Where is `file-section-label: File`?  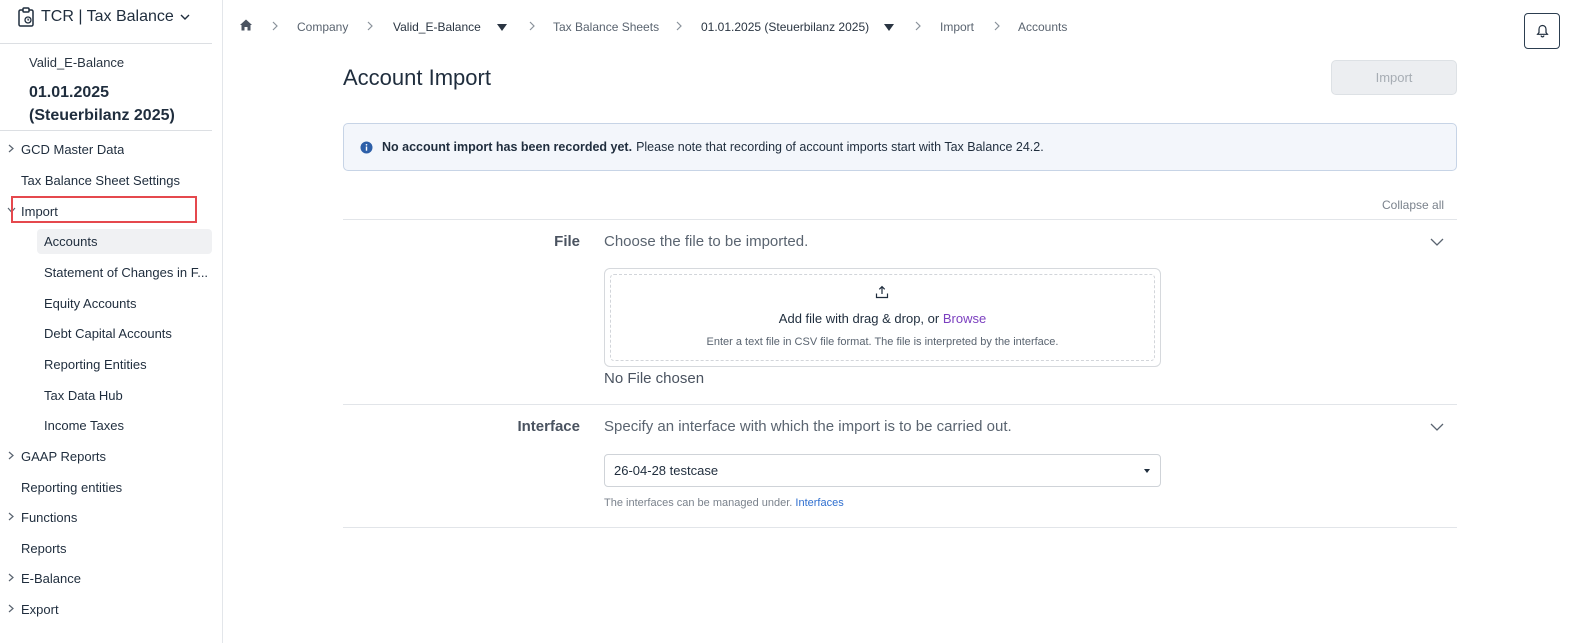
file-section-label: File is located at coordinates (567, 241).